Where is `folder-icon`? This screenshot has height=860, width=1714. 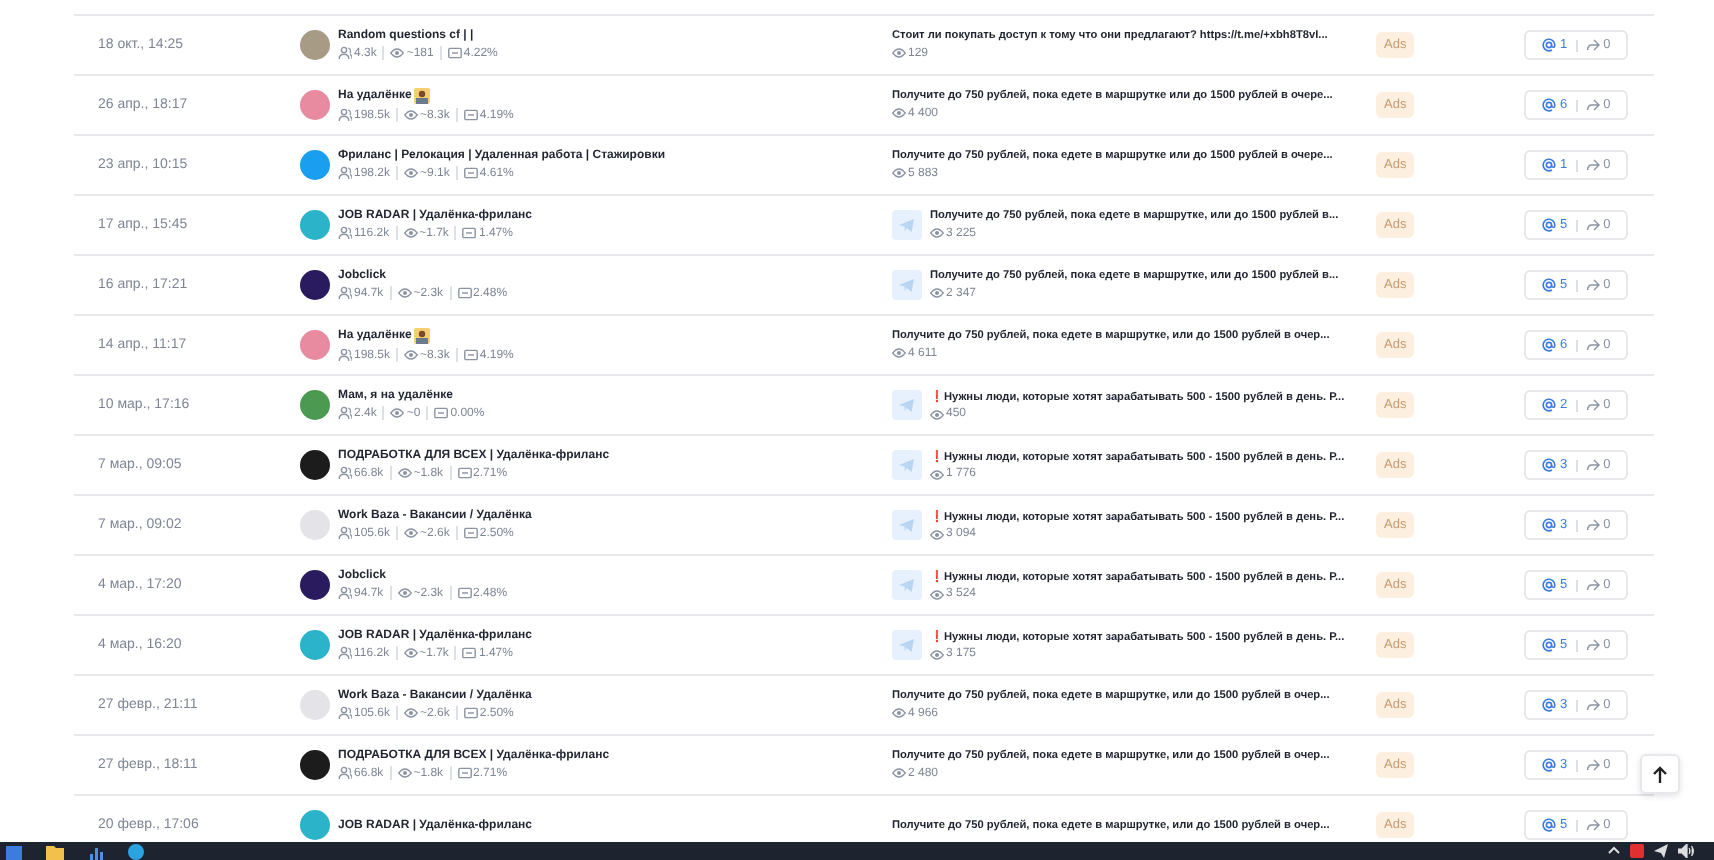
folder-icon is located at coordinates (55, 851).